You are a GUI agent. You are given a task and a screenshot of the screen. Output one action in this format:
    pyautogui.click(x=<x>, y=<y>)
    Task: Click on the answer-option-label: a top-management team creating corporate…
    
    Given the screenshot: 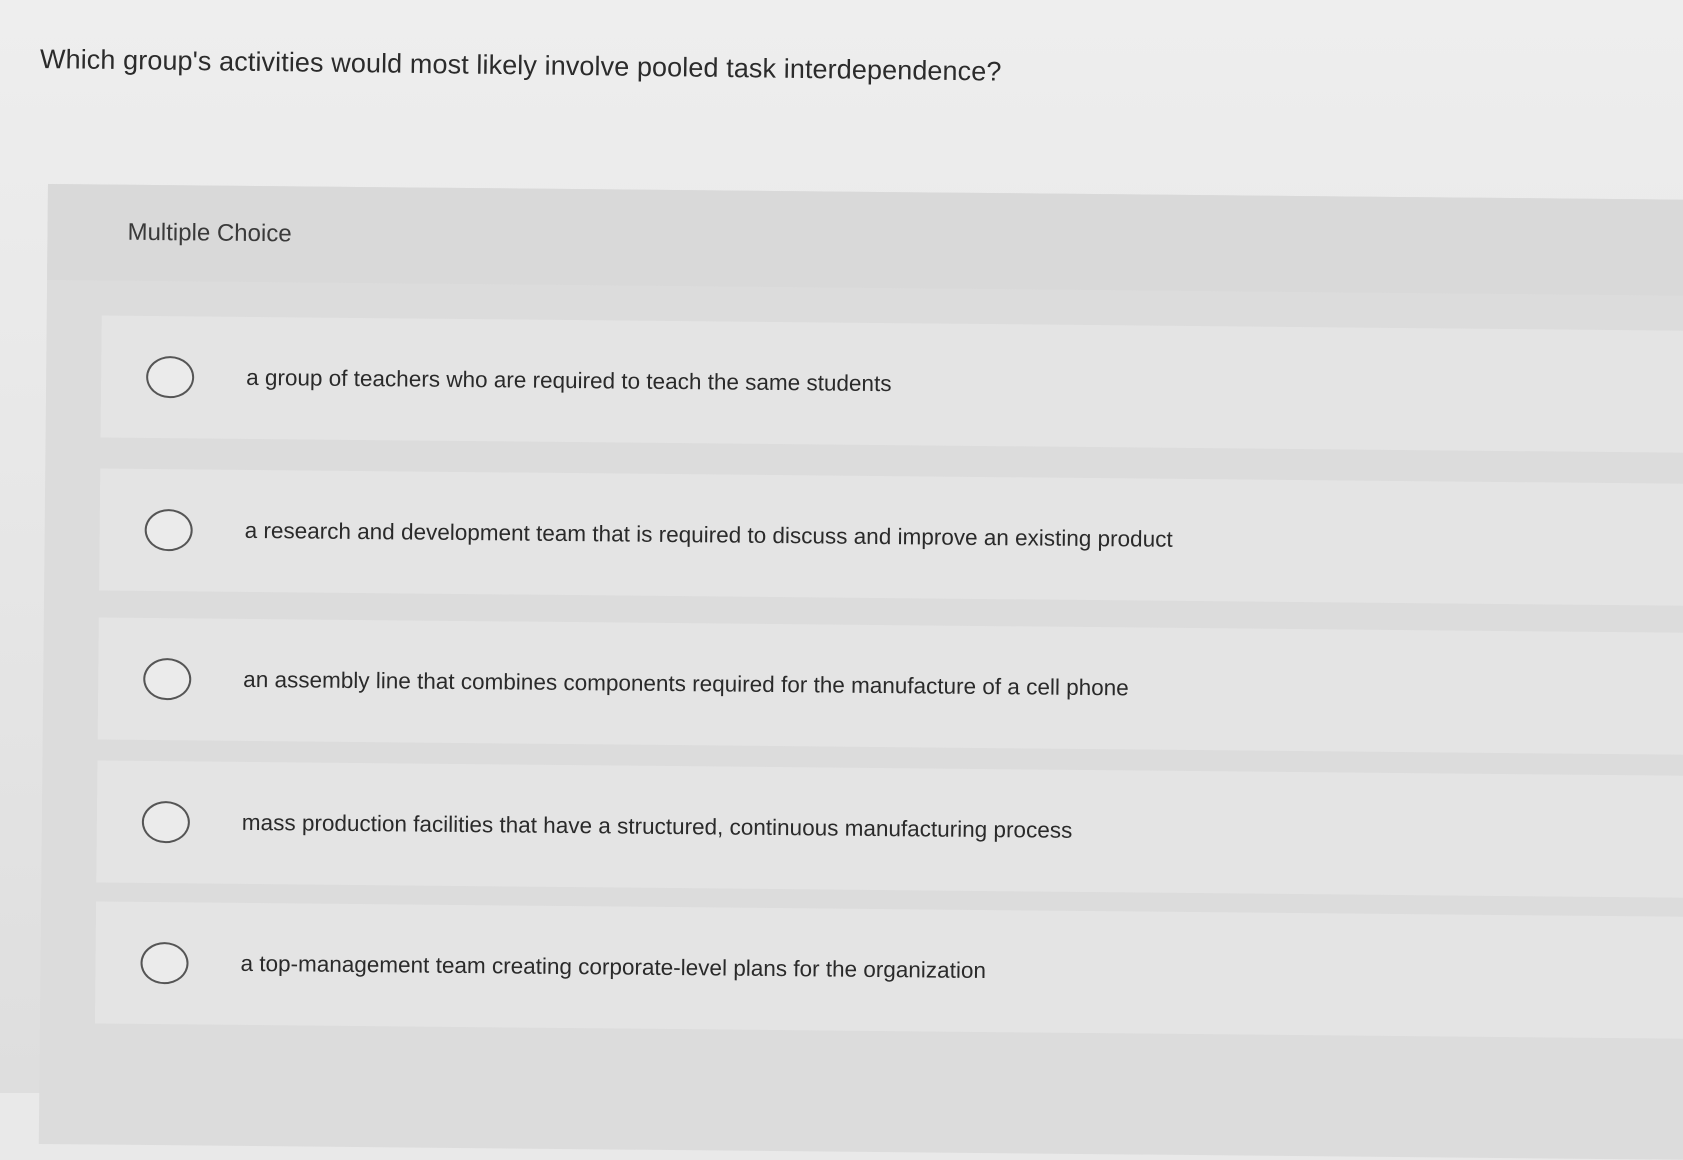 What is the action you would take?
    pyautogui.click(x=613, y=967)
    